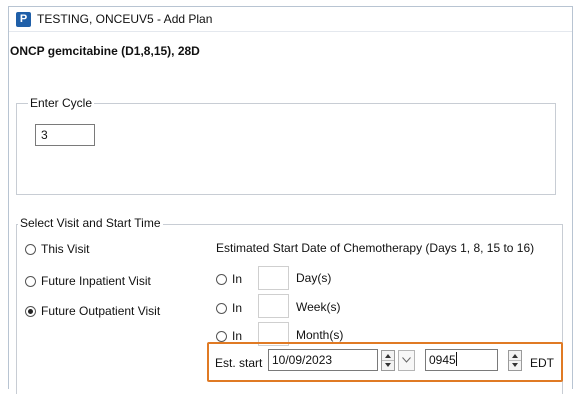 The width and height of the screenshot is (579, 394). Describe the element at coordinates (65, 135) in the screenshot. I see `cycle-input: 3` at that location.